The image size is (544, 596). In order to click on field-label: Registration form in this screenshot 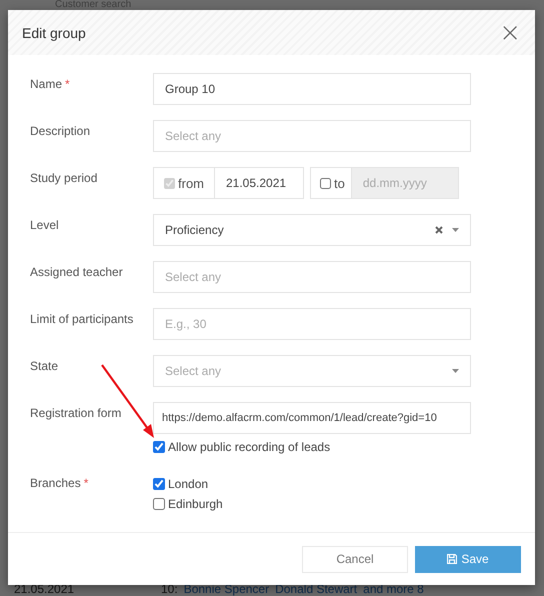, I will do `click(76, 413)`.